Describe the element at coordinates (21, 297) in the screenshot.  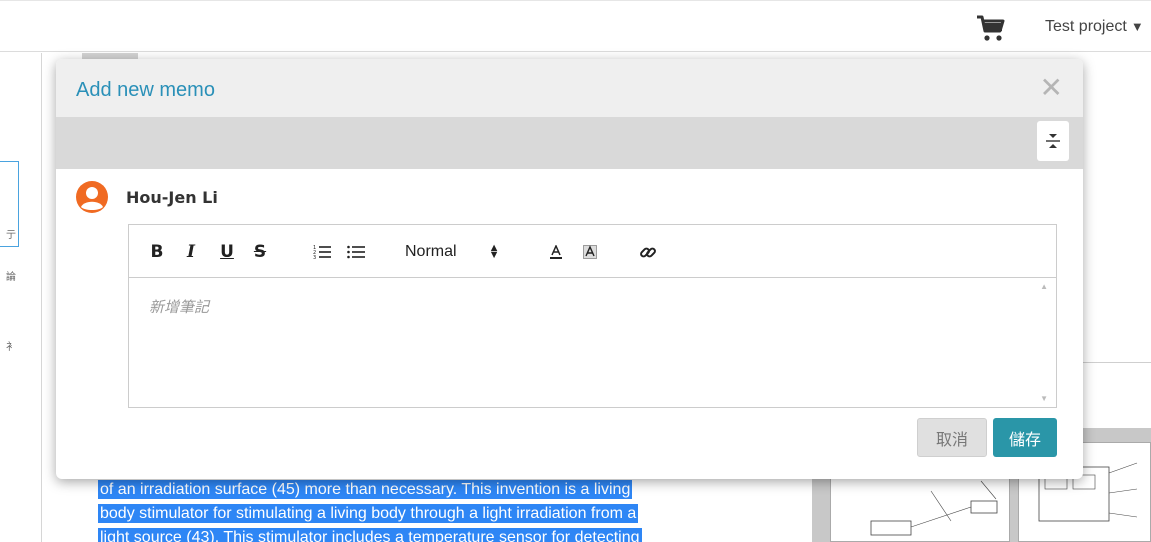
I see `left-rail: 亍 論 衤` at that location.